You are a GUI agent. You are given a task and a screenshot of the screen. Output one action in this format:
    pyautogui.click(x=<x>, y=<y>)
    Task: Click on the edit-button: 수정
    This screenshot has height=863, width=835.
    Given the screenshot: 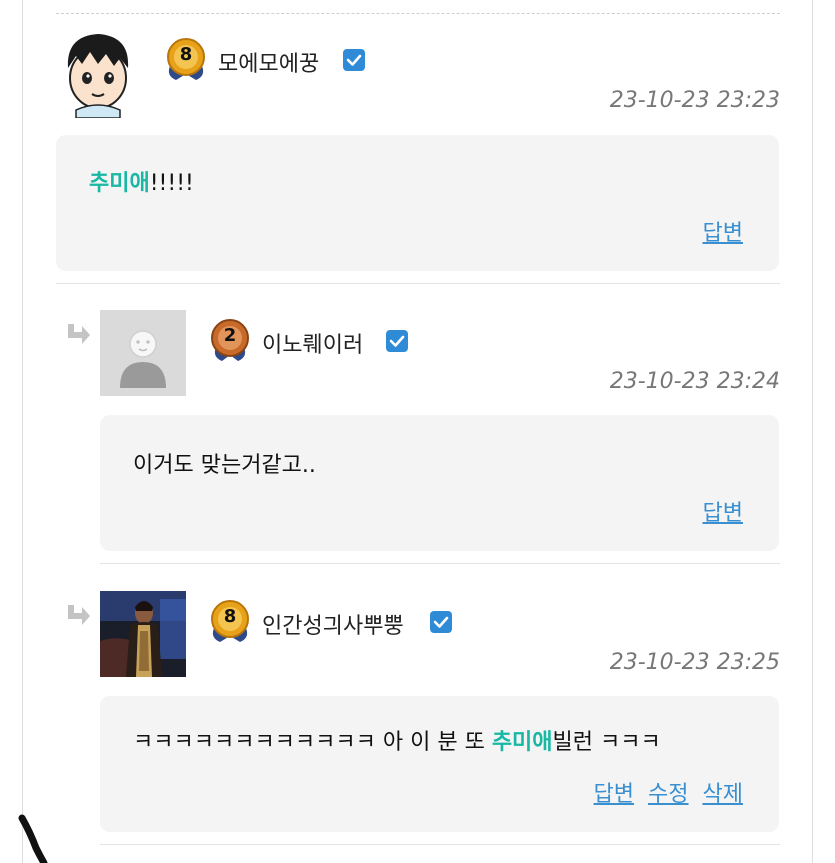 What is the action you would take?
    pyautogui.click(x=668, y=792)
    